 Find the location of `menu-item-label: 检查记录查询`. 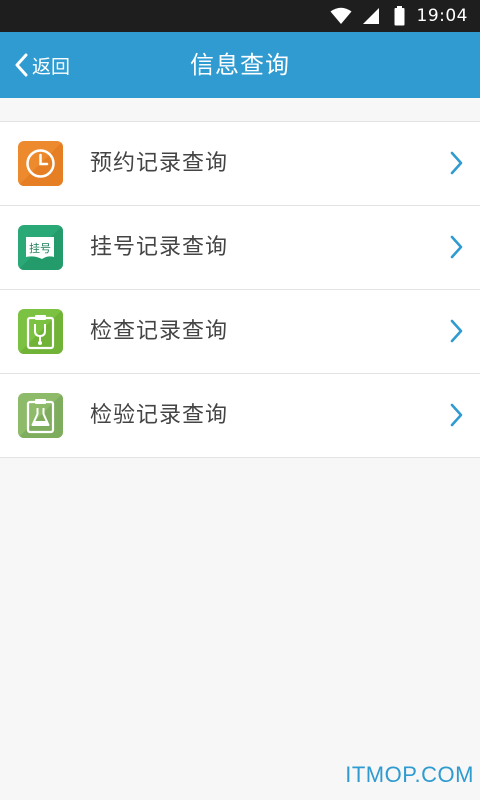

menu-item-label: 检查记录查询 is located at coordinates (159, 331).